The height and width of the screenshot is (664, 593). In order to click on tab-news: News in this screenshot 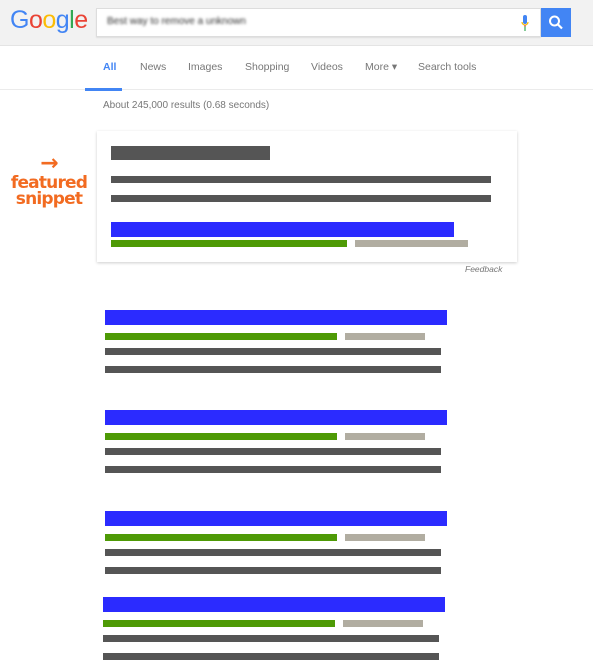, I will do `click(153, 67)`.